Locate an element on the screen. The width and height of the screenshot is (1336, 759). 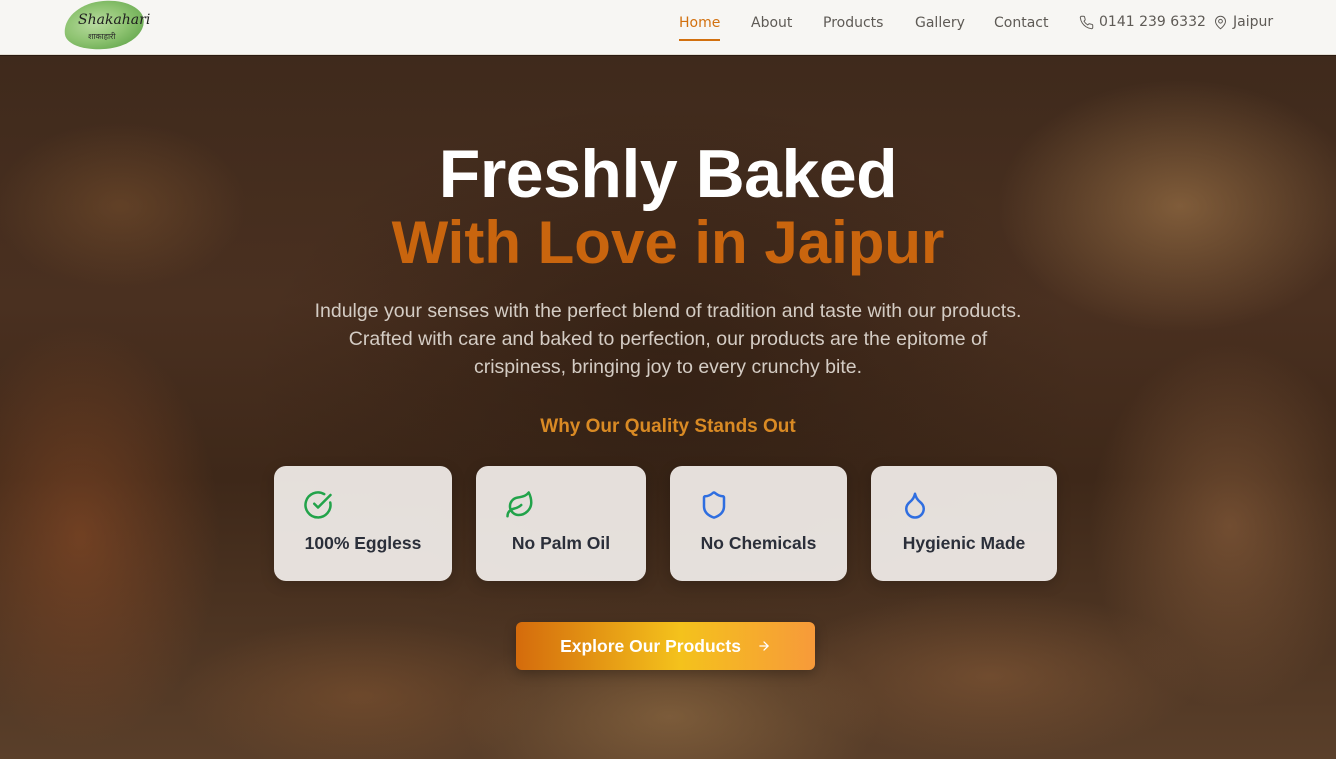
nav-link-gallery: Gallery is located at coordinates (940, 26).